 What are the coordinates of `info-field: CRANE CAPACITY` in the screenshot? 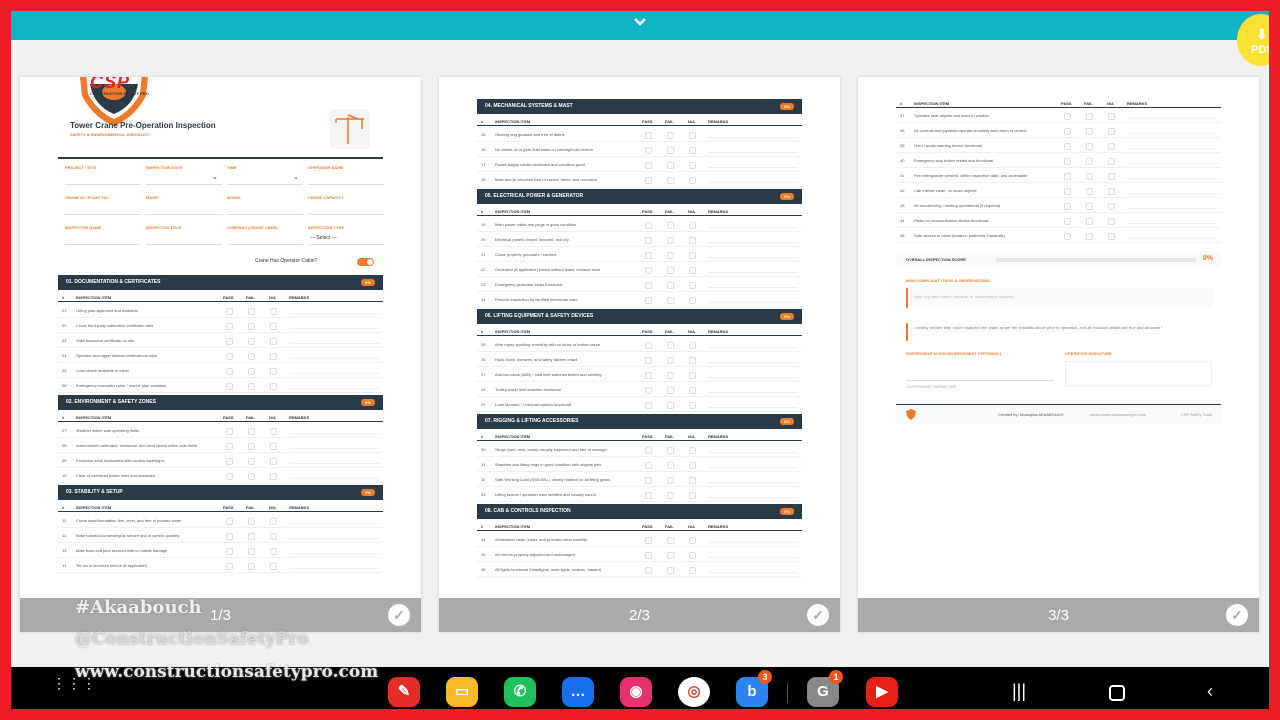 It's located at (346, 204).